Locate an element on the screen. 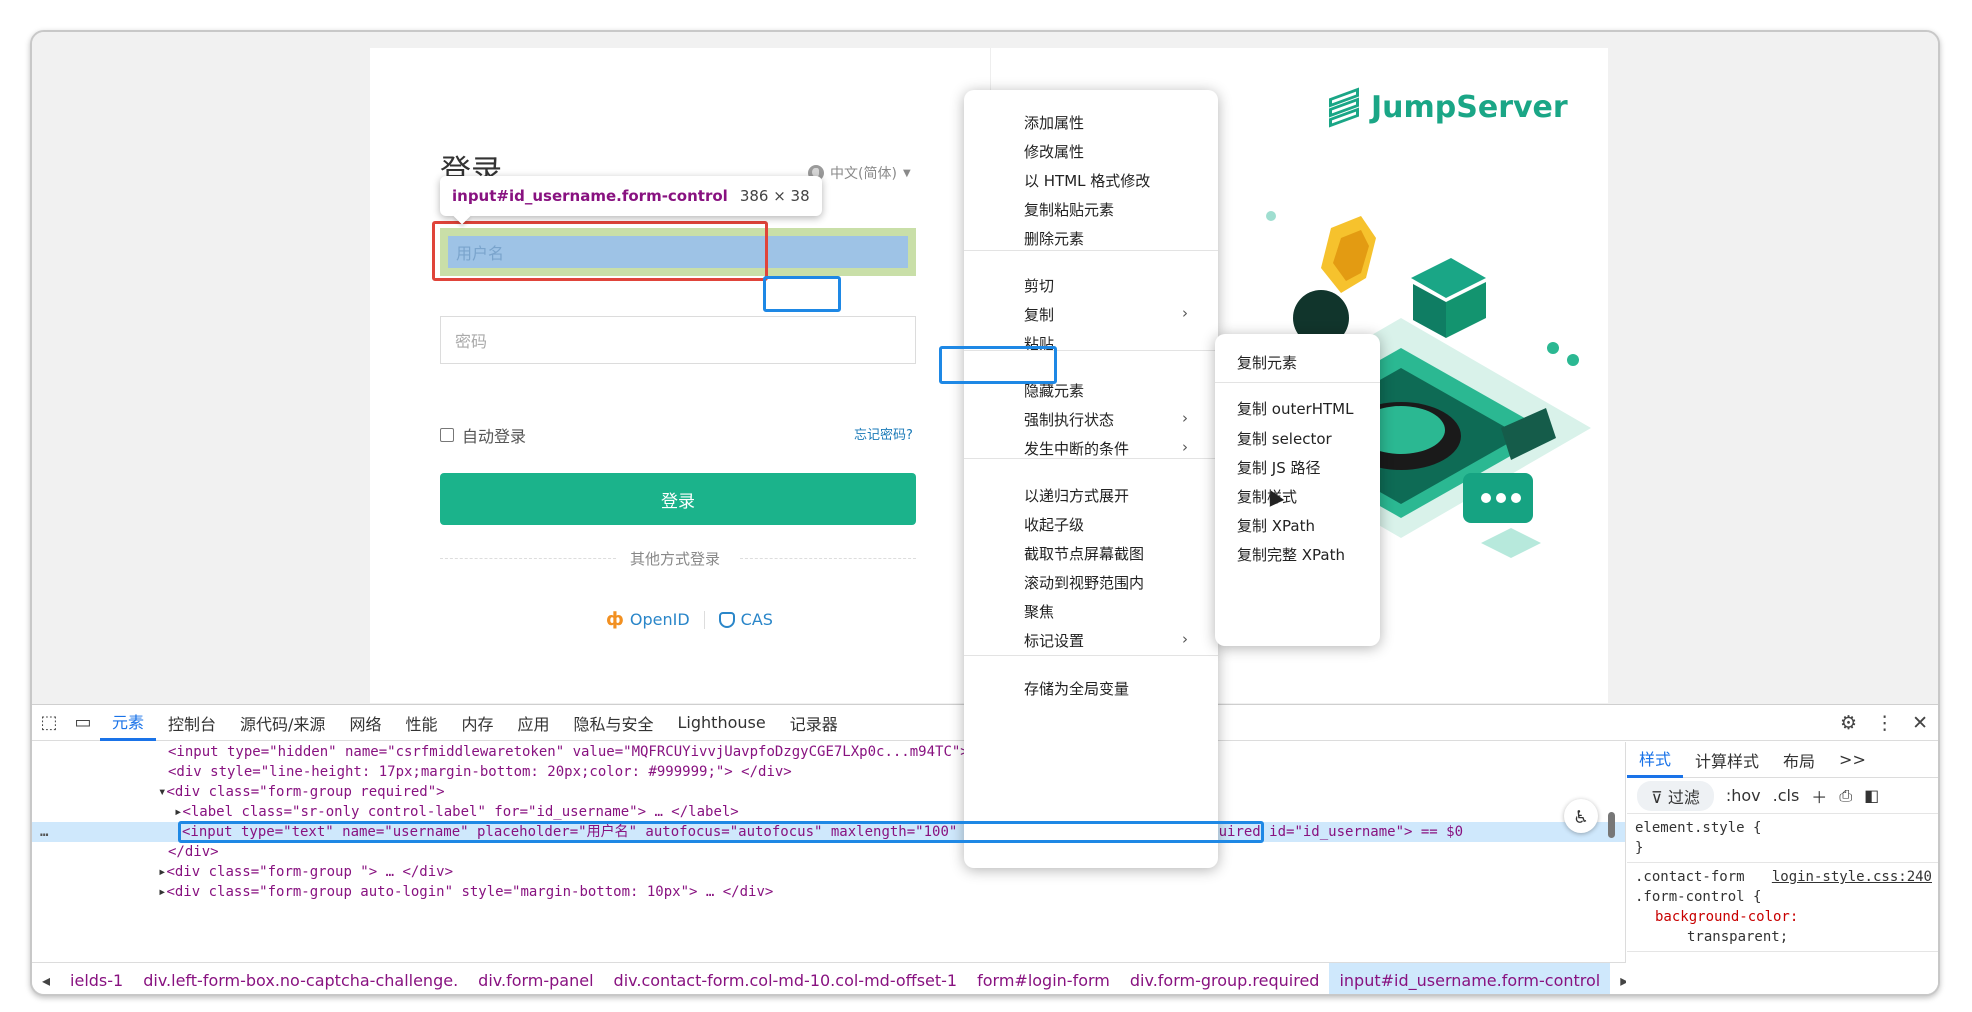  close-icon: ✕ is located at coordinates (1920, 723).